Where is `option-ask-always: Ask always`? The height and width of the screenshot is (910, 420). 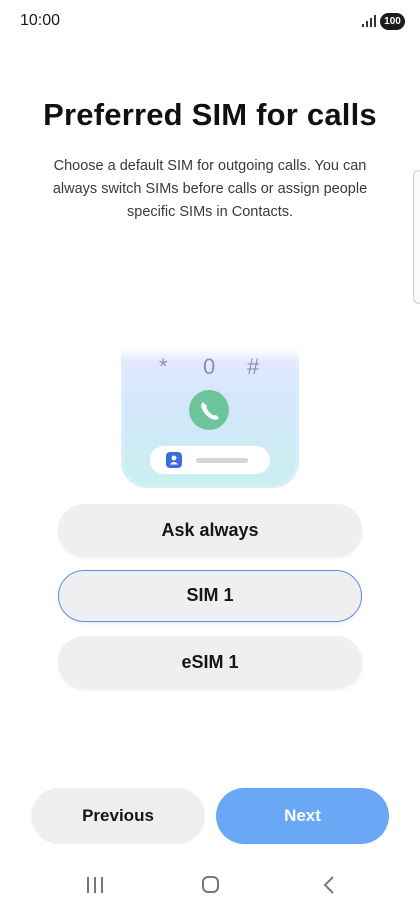 option-ask-always: Ask always is located at coordinates (210, 530).